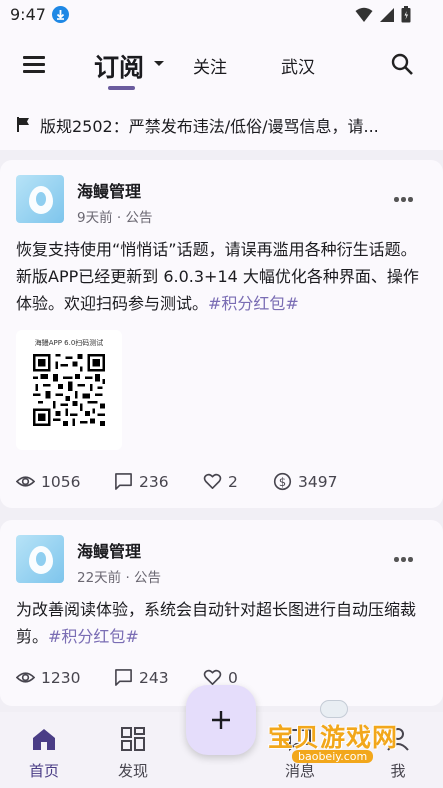 This screenshot has height=788, width=443. I want to click on status-time: 9:47, so click(28, 14).